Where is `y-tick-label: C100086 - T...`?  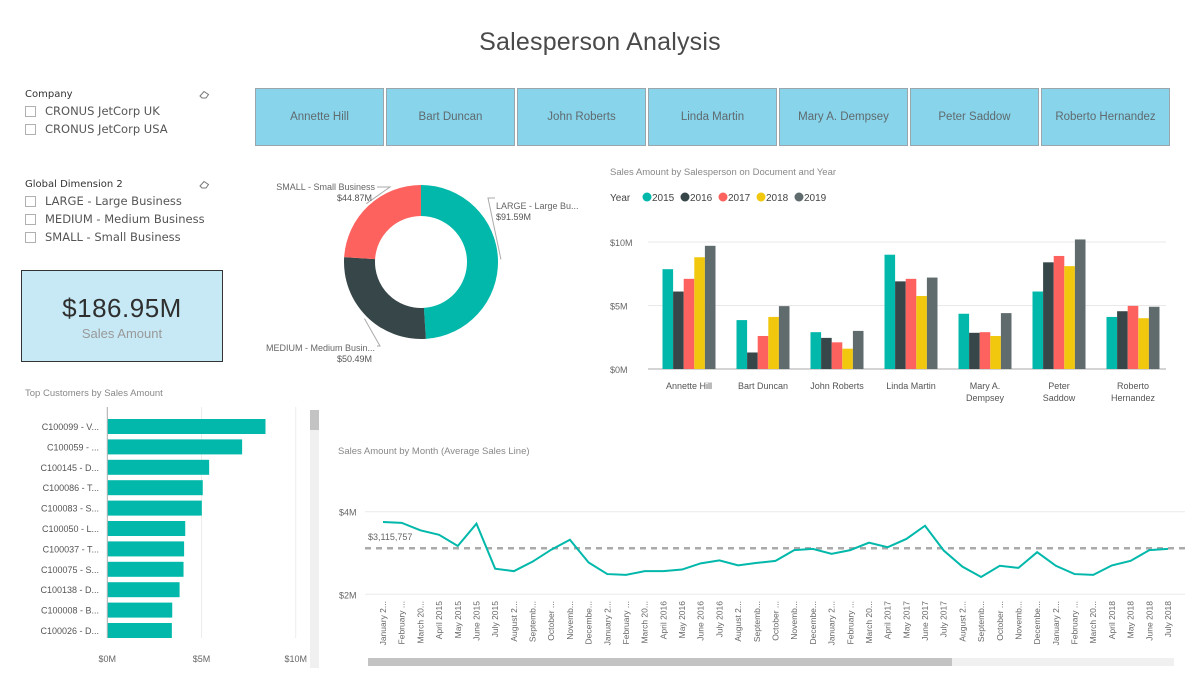 y-tick-label: C100086 - T... is located at coordinates (71, 488).